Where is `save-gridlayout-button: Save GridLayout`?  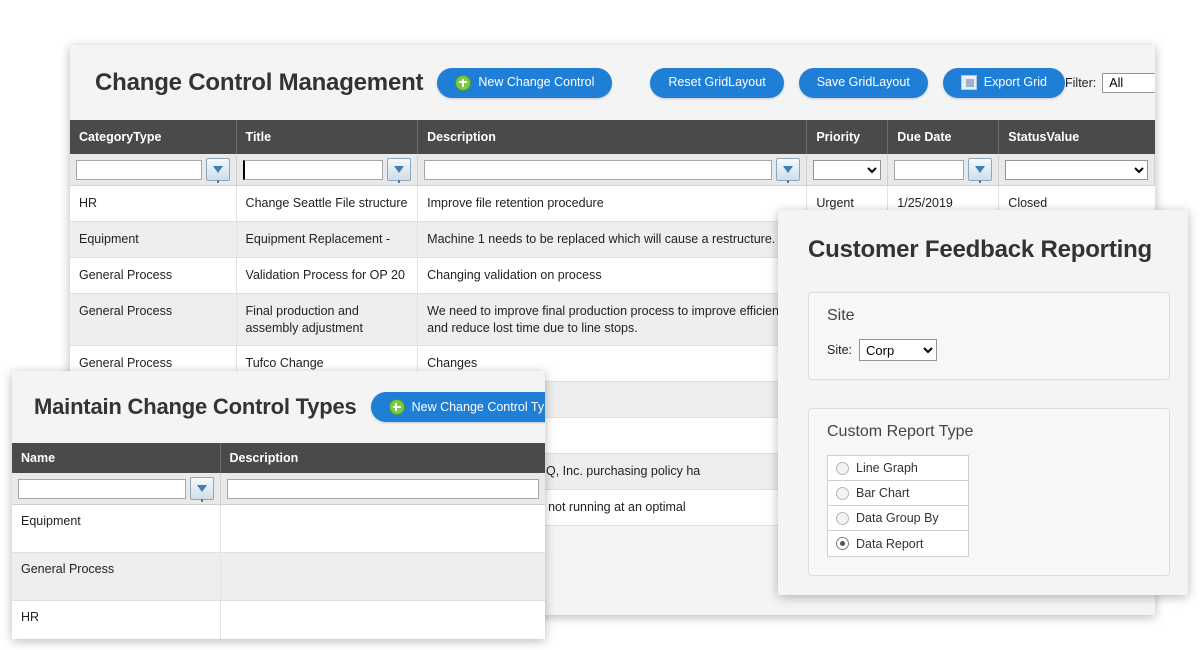 save-gridlayout-button: Save GridLayout is located at coordinates (863, 82).